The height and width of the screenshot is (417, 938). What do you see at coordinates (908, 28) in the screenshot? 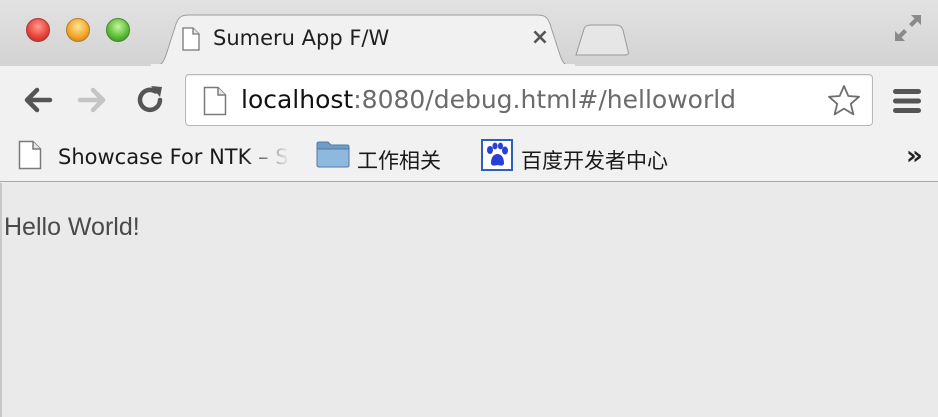
I see `fullscreen-icon` at bounding box center [908, 28].